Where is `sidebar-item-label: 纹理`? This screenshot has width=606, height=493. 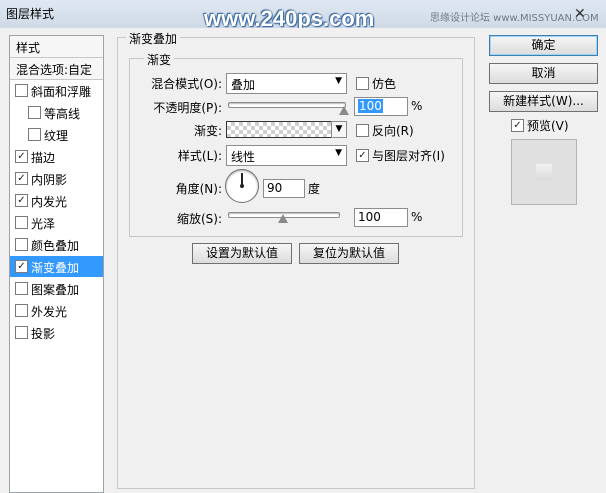 sidebar-item-label: 纹理 is located at coordinates (56, 136).